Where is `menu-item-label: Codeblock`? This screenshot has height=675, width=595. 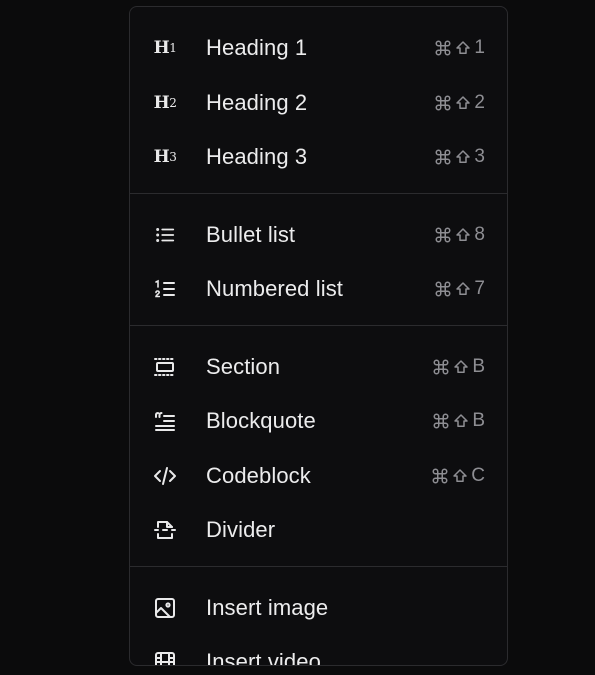 menu-item-label: Codeblock is located at coordinates (258, 475).